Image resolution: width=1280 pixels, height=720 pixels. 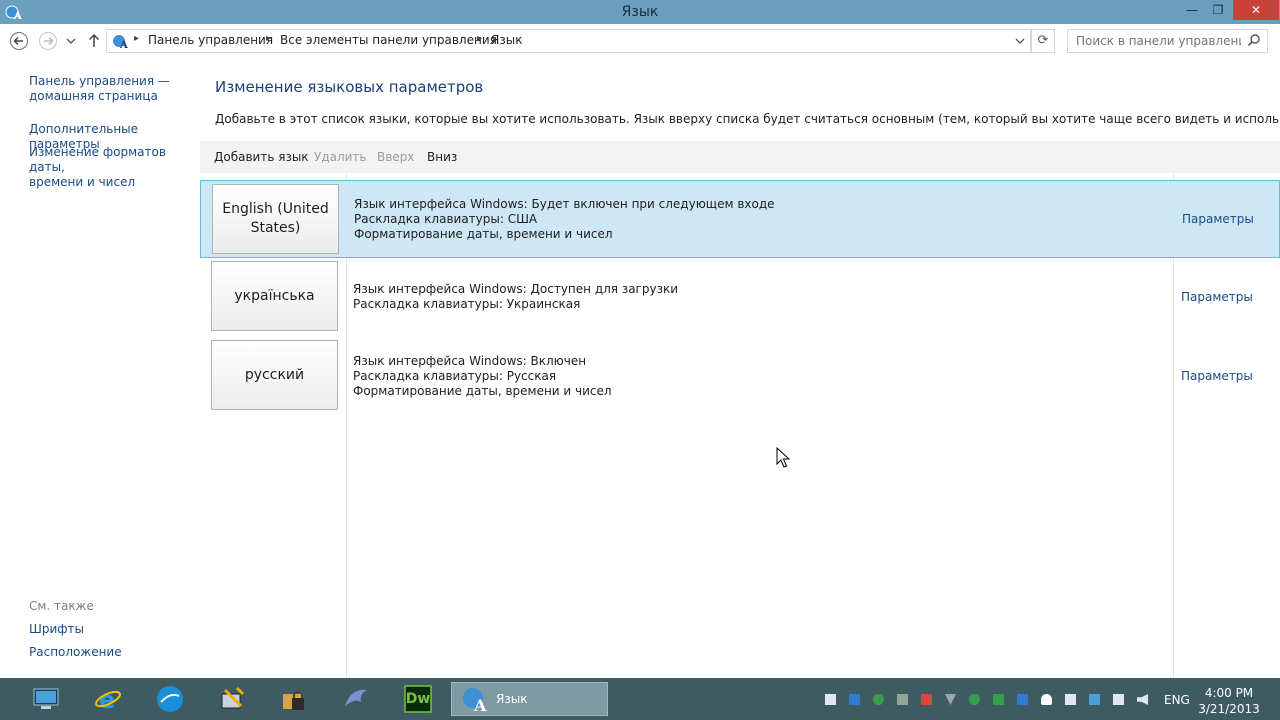 What do you see at coordinates (82, 182) in the screenshot?
I see `date-formats-link-line-2: времени и чисел` at bounding box center [82, 182].